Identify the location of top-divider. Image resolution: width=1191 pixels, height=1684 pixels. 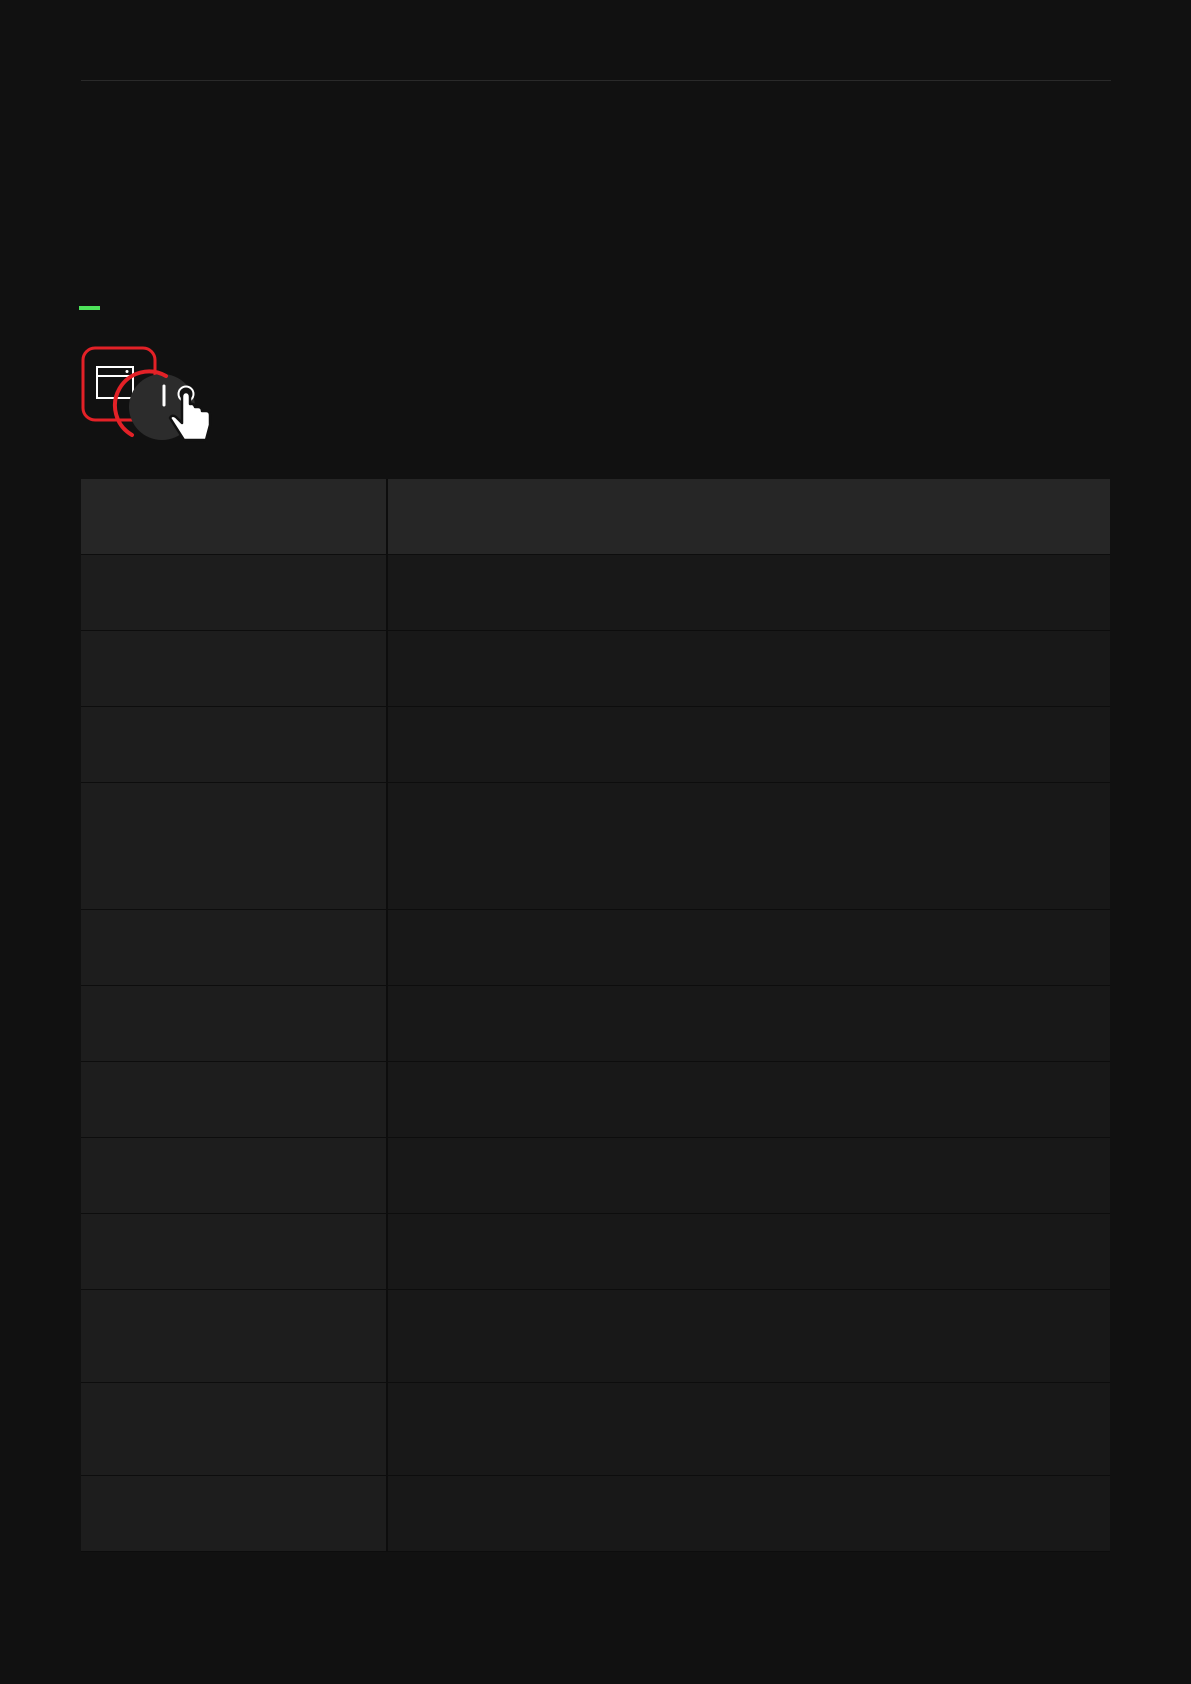
(596, 80).